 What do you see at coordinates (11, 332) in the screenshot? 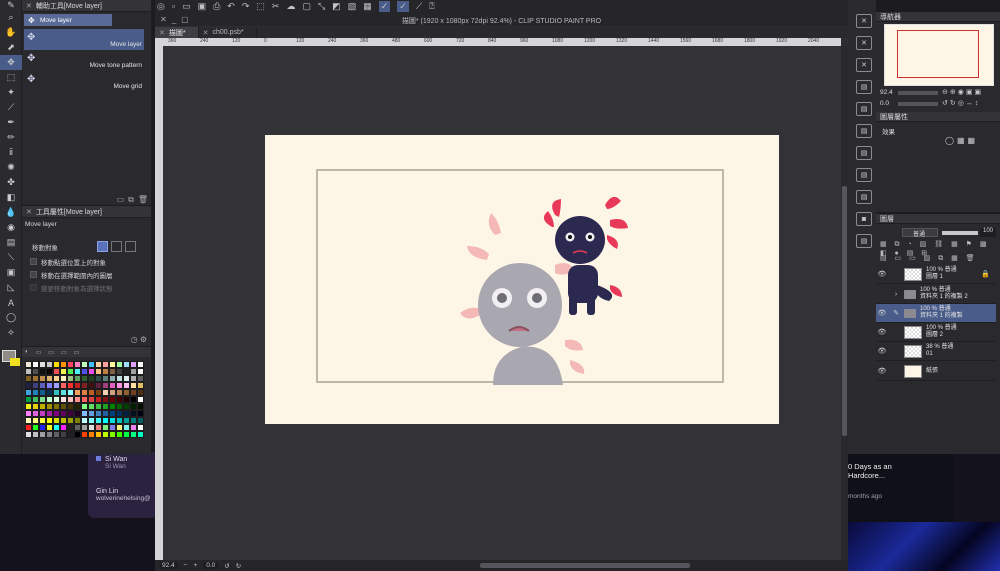
I see `correct-line-icon: ⟡` at bounding box center [11, 332].